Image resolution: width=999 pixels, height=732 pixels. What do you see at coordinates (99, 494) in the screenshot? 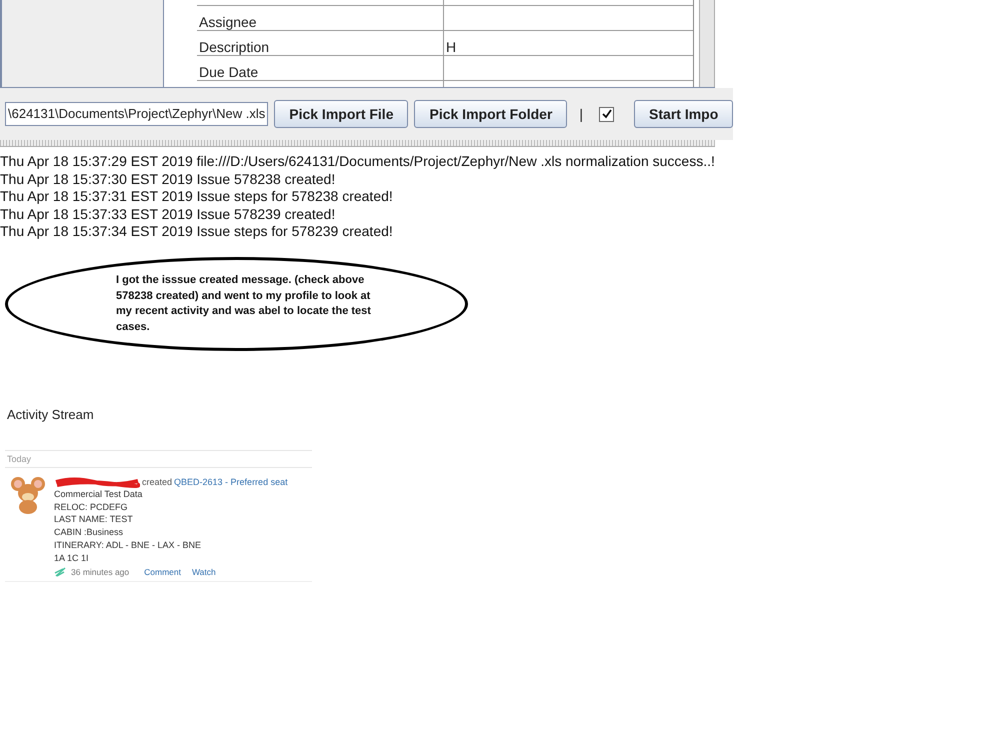
I see `detail-line: Commercial Test Data` at bounding box center [99, 494].